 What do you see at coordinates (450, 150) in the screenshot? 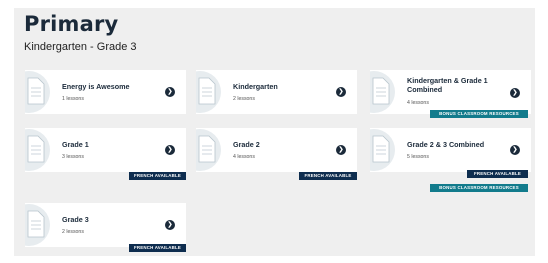
I see `course-card-grade2-3: Grade 2 & 3 Combined 5 lessons ❯` at bounding box center [450, 150].